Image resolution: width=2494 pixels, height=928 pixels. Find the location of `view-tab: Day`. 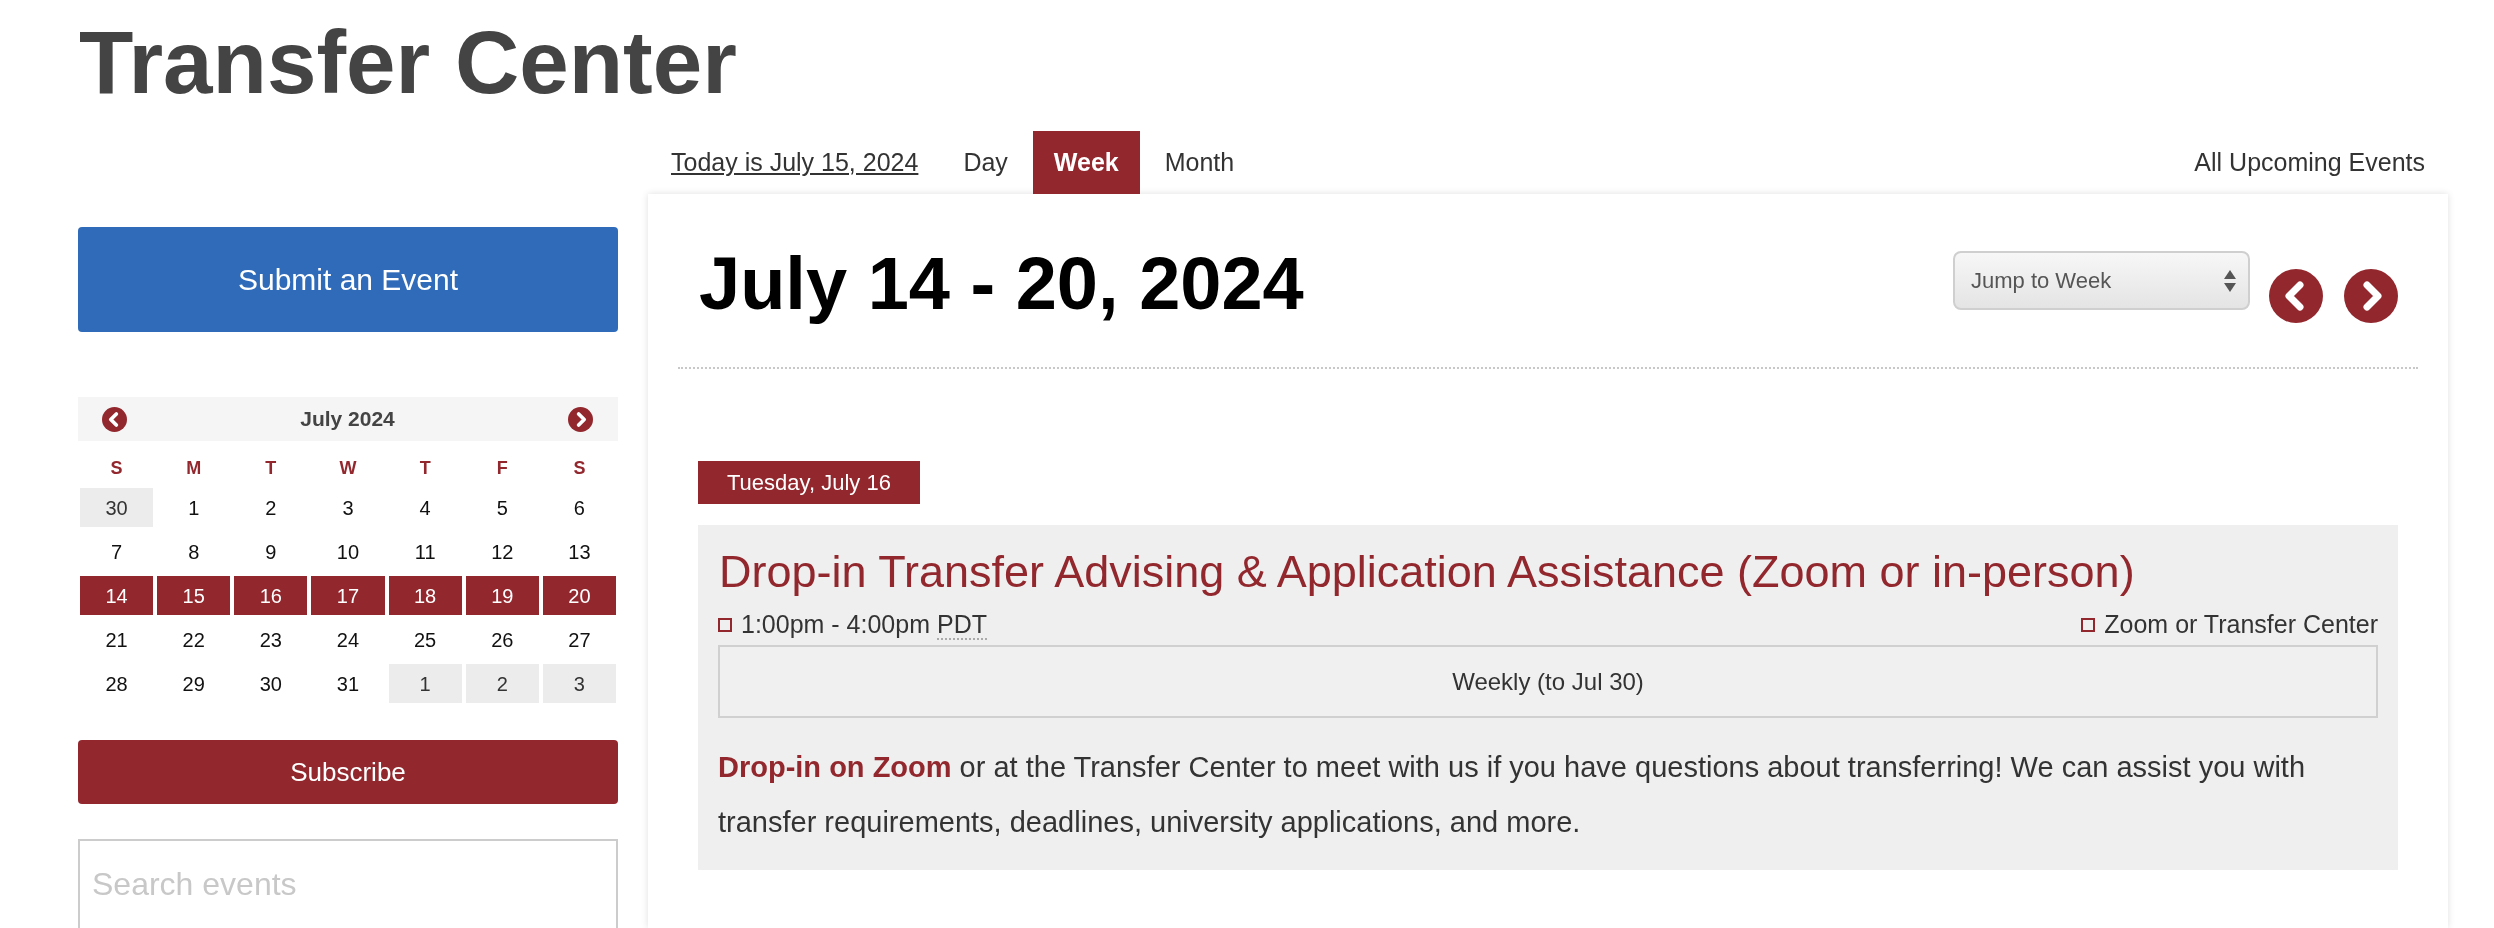

view-tab: Day is located at coordinates (985, 162).